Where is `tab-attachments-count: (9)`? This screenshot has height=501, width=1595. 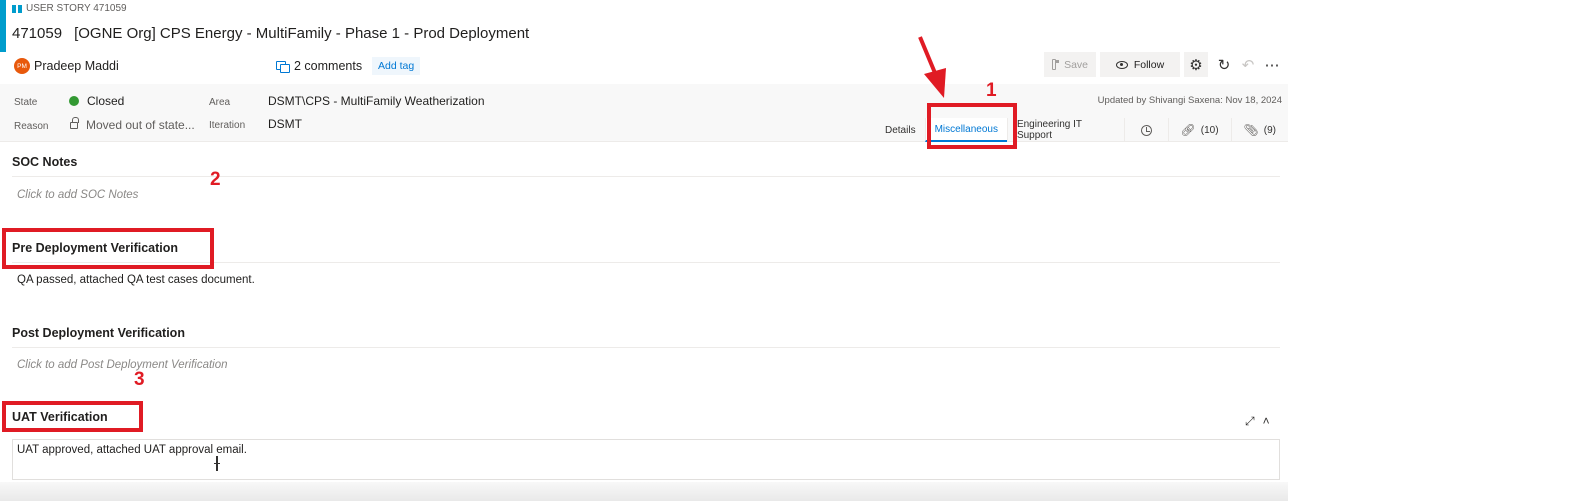 tab-attachments-count: (9) is located at coordinates (1269, 130).